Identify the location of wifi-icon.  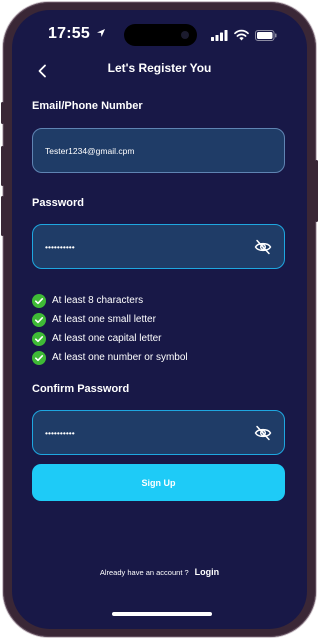
(241, 35).